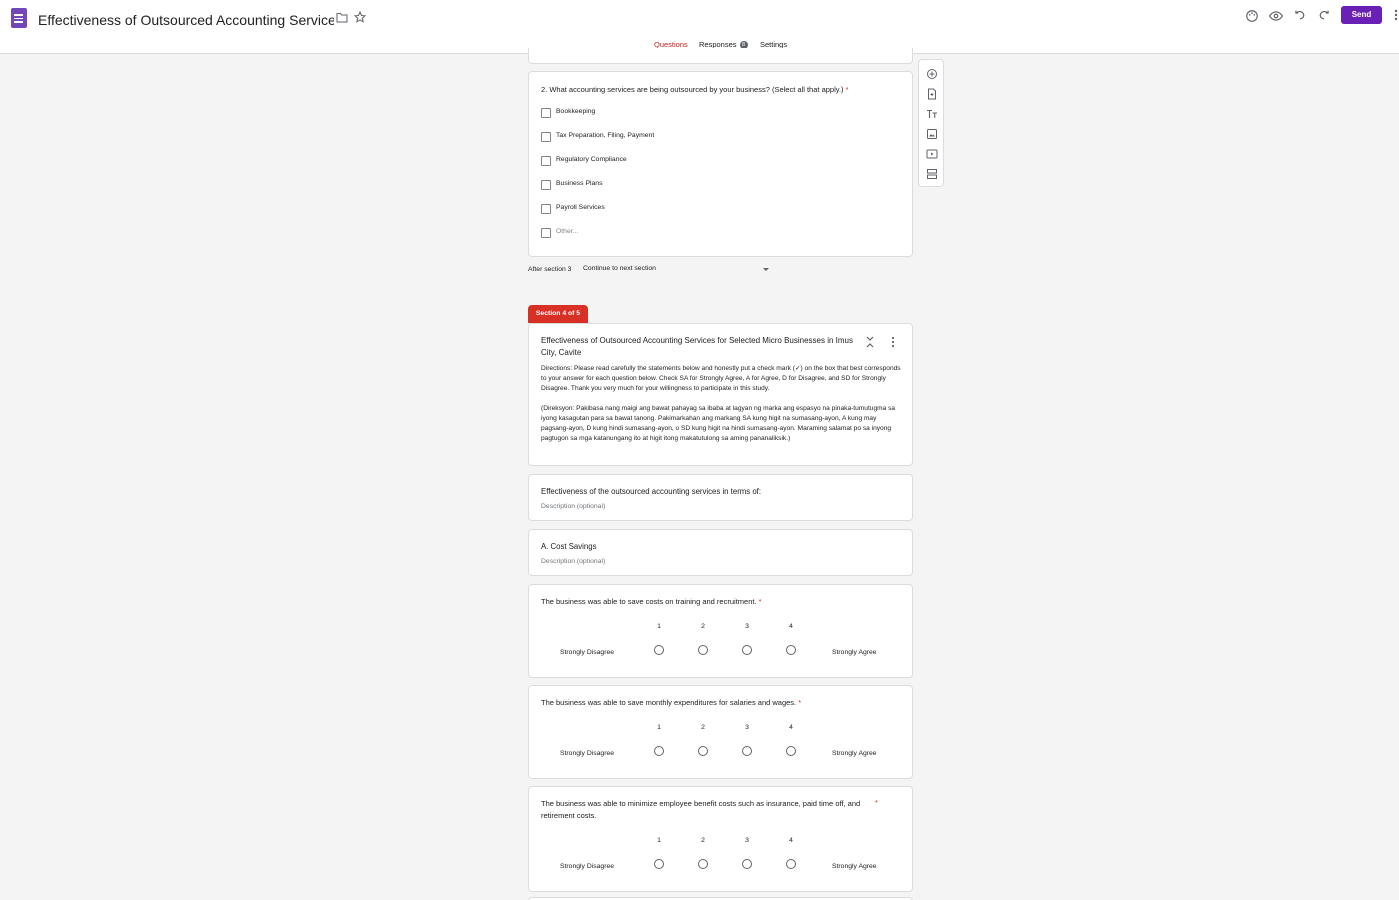 This screenshot has height=900, width=1399. I want to click on block-title: A. Cost Savings, so click(568, 547).